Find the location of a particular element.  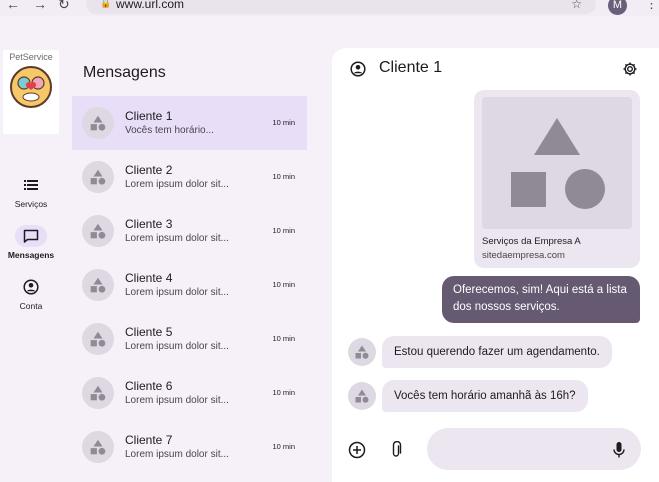

logo: PetService is located at coordinates (31, 92).